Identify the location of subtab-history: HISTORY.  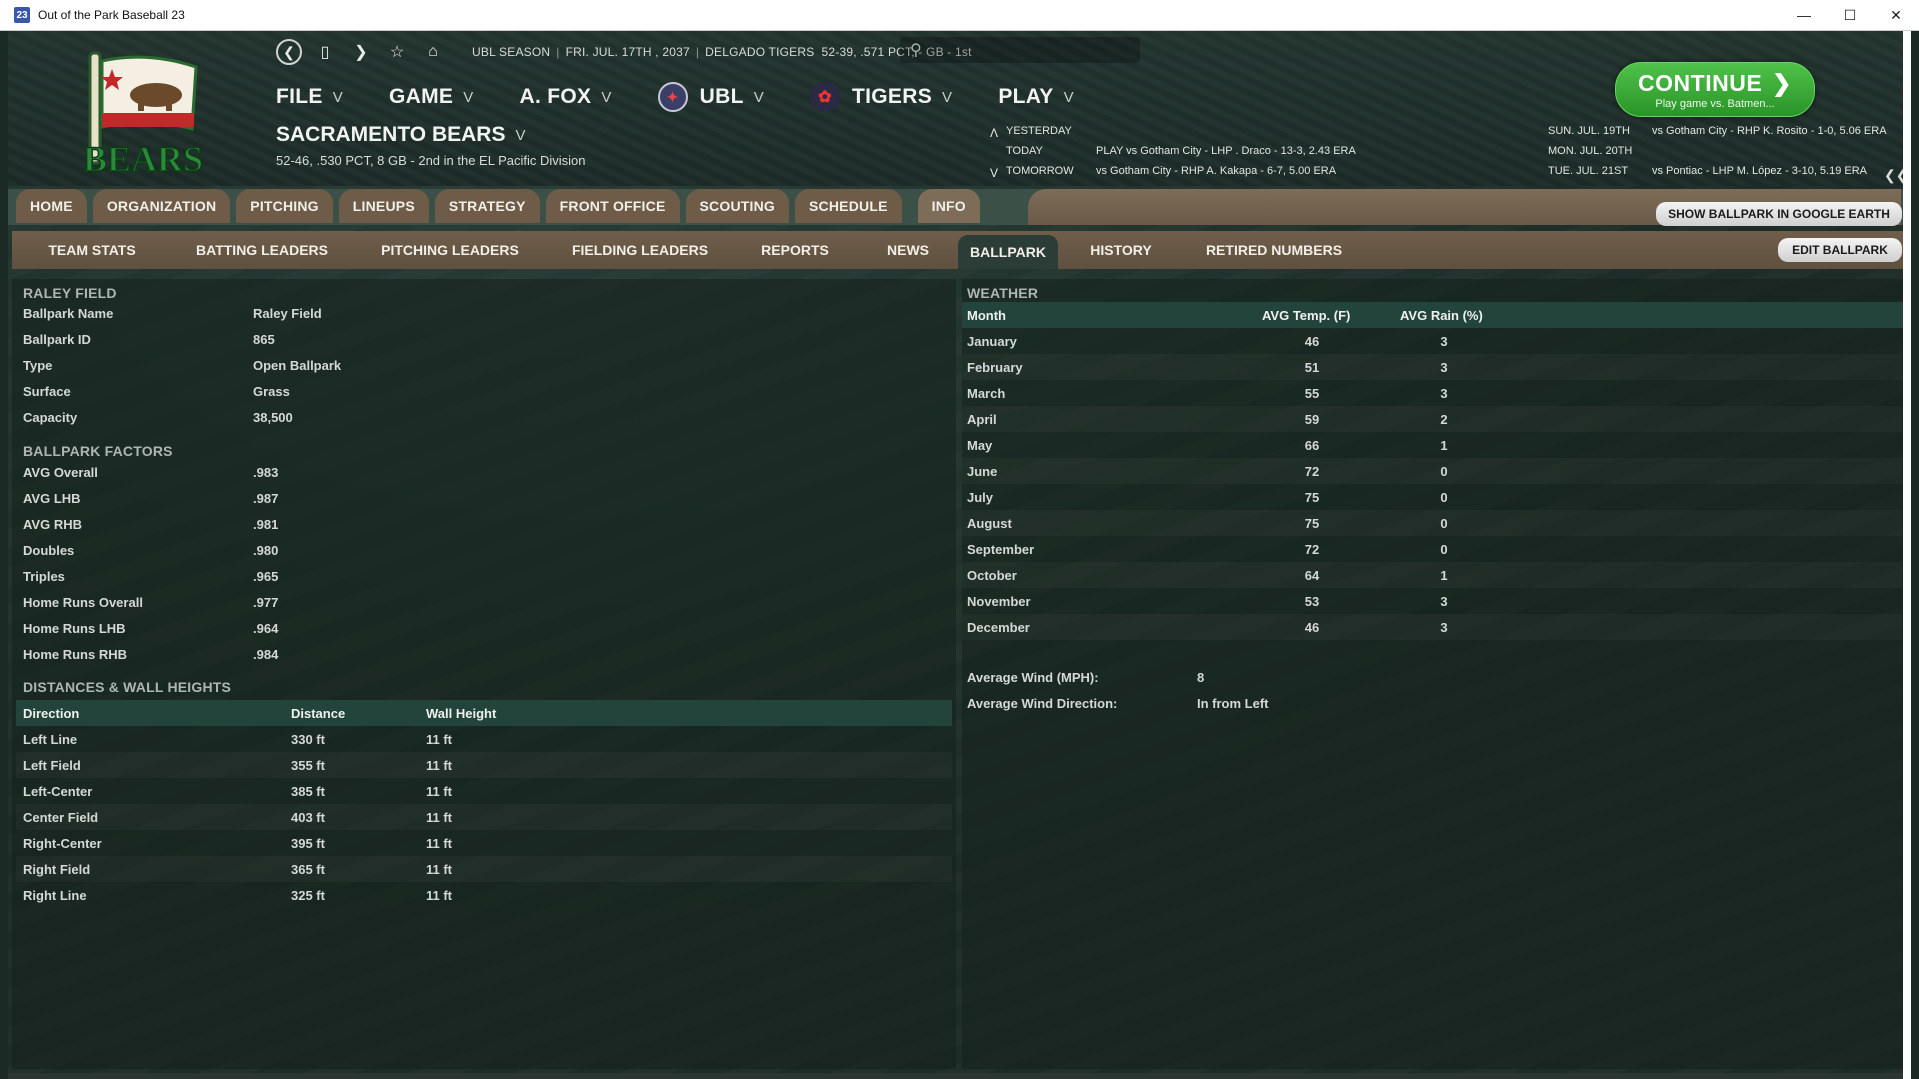
(1121, 250).